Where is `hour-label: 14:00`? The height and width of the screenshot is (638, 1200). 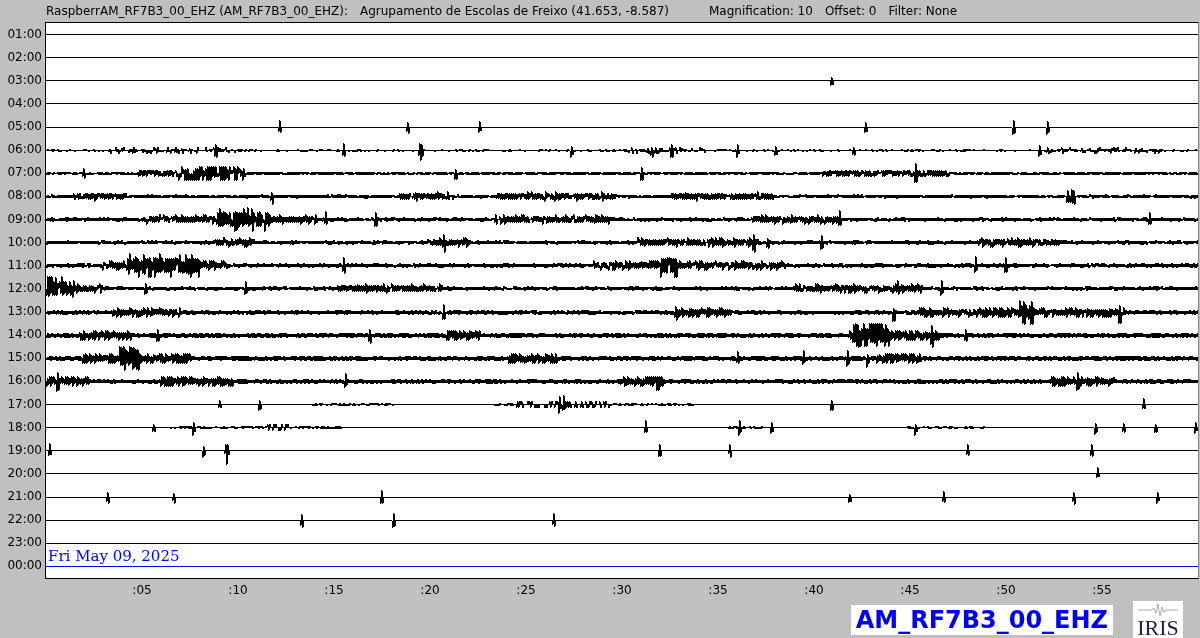 hour-label: 14:00 is located at coordinates (24, 334).